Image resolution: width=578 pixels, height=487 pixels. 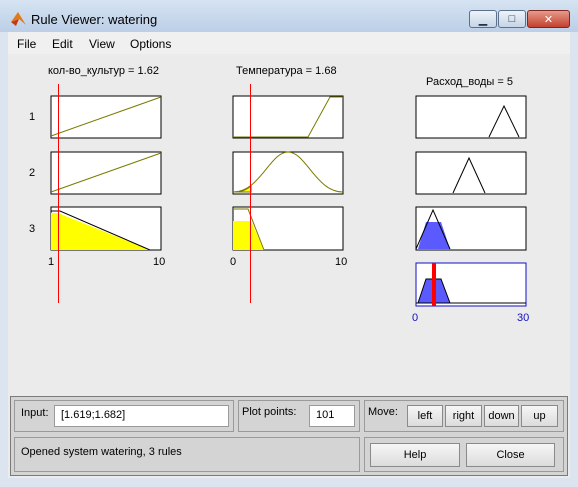 What do you see at coordinates (464, 454) in the screenshot?
I see `action-group: Help Close` at bounding box center [464, 454].